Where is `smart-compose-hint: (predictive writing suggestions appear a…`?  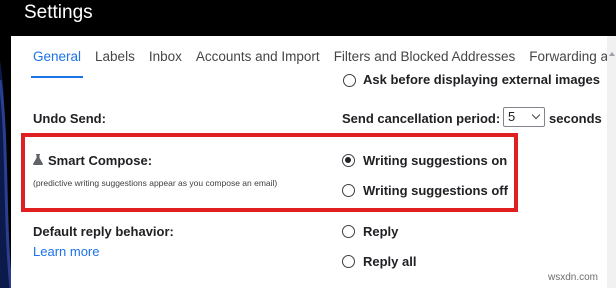
smart-compose-hint: (predictive writing suggestions appear a… is located at coordinates (155, 183).